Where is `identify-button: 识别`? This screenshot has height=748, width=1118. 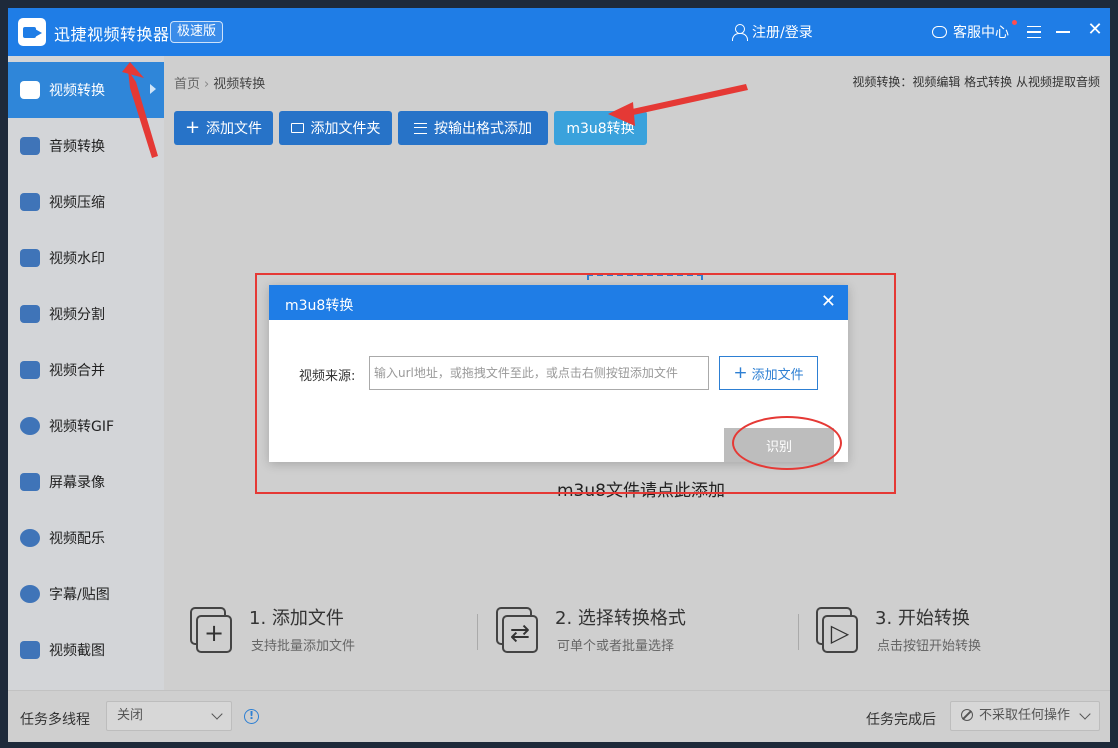 identify-button: 识别 is located at coordinates (779, 445).